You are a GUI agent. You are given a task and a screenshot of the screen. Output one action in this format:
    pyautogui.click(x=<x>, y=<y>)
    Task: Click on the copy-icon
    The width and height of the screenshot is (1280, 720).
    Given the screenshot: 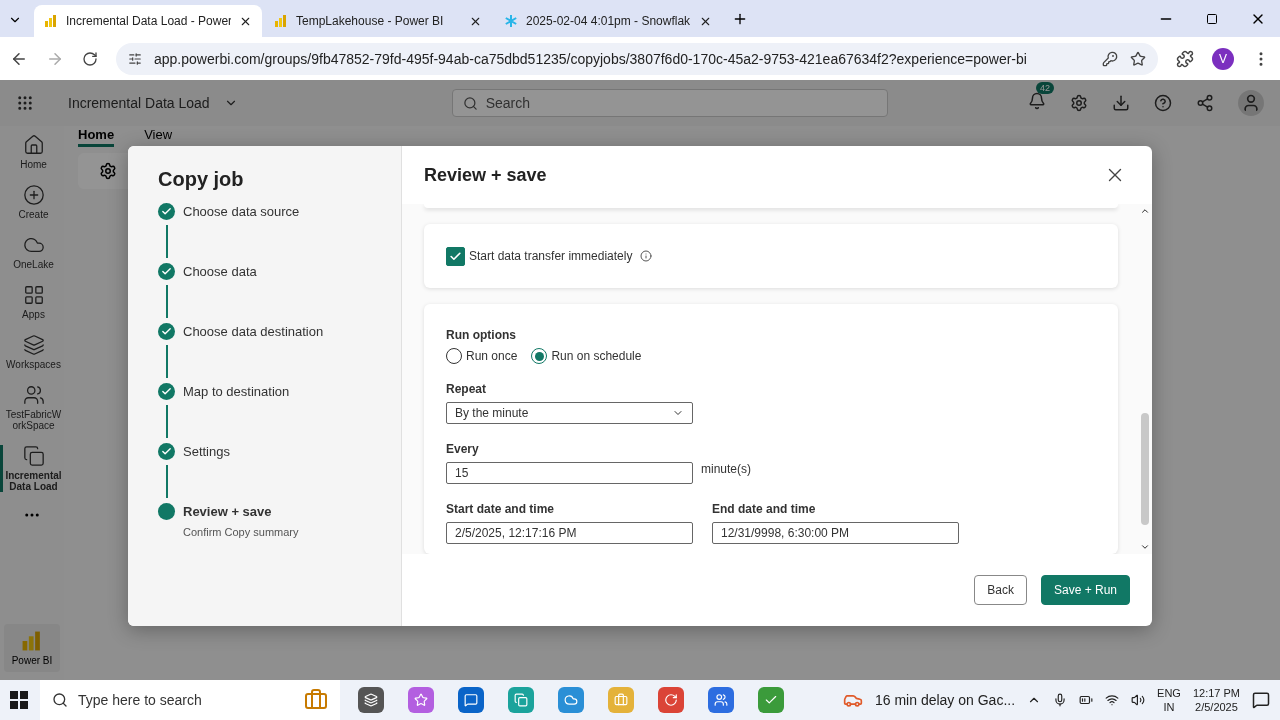 What is the action you would take?
    pyautogui.click(x=33, y=456)
    